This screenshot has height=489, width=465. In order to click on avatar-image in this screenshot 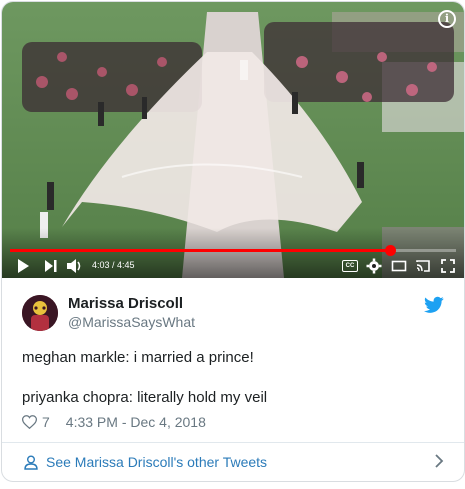, I will do `click(40, 313)`.